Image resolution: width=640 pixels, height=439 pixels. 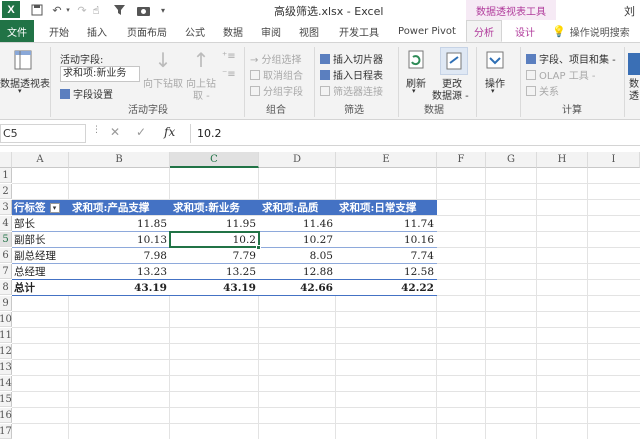 I want to click on refresh-button: 刷新, so click(x=416, y=82).